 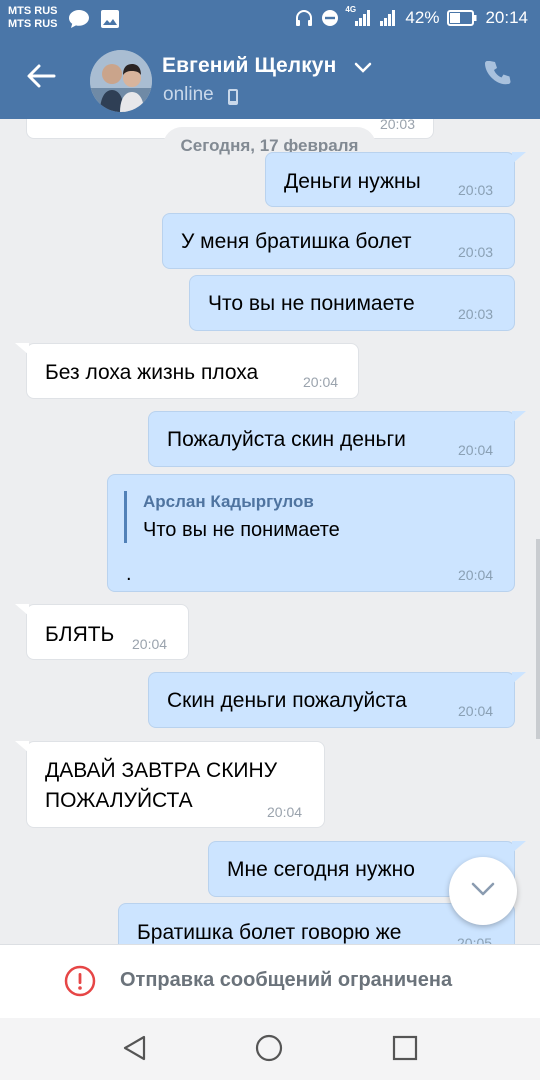 What do you see at coordinates (125, 517) in the screenshot?
I see `reply-quote-bar` at bounding box center [125, 517].